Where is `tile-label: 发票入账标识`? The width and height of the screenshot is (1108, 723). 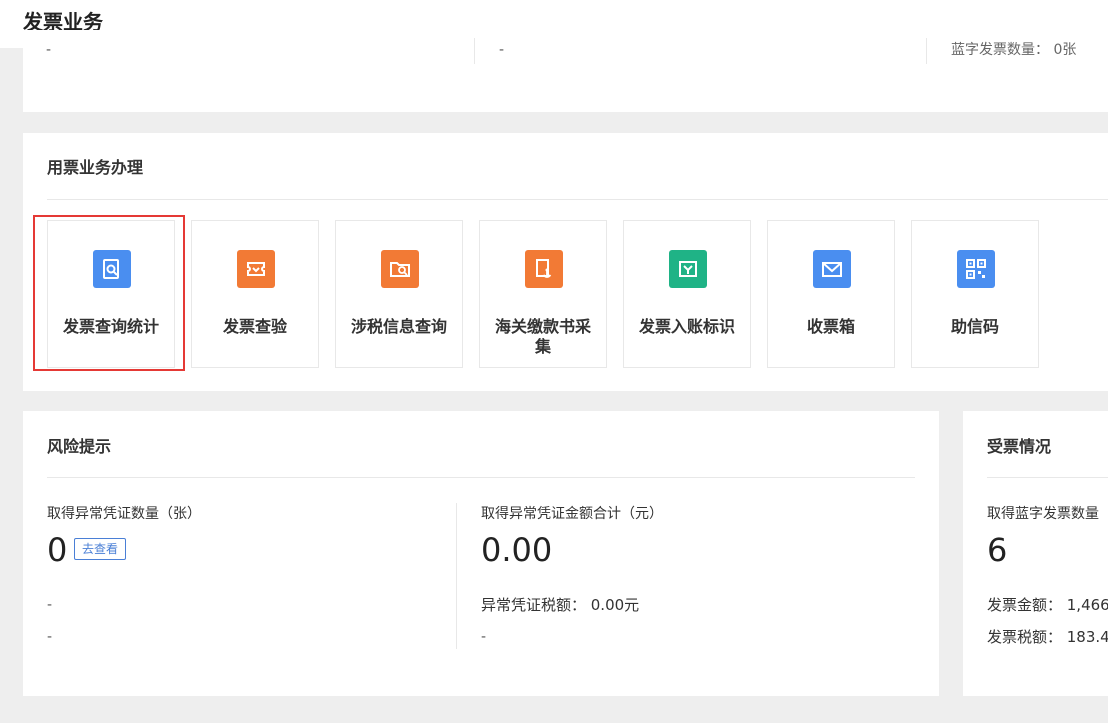 tile-label: 发票入账标识 is located at coordinates (686, 326).